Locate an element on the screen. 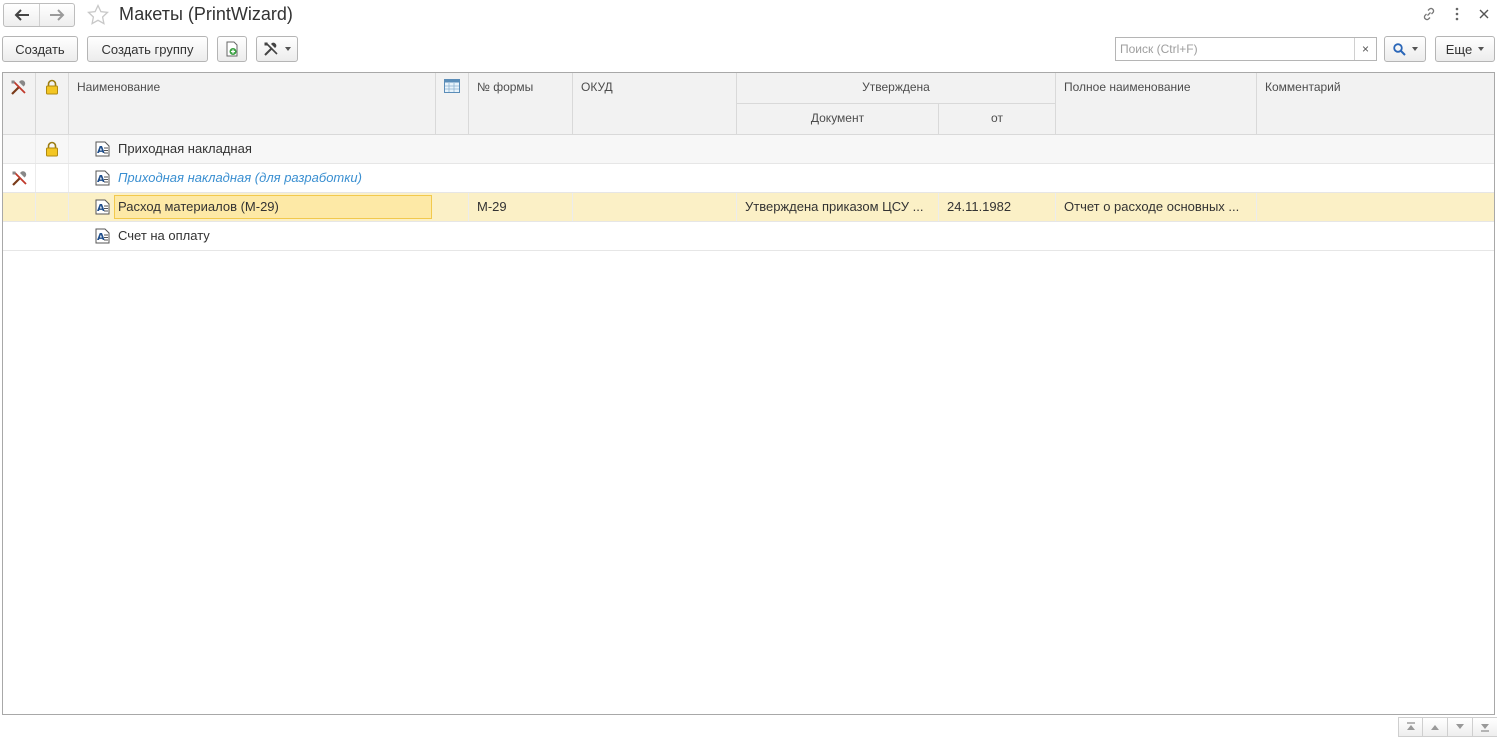 The height and width of the screenshot is (737, 1497). page-down-button is located at coordinates (1460, 727).